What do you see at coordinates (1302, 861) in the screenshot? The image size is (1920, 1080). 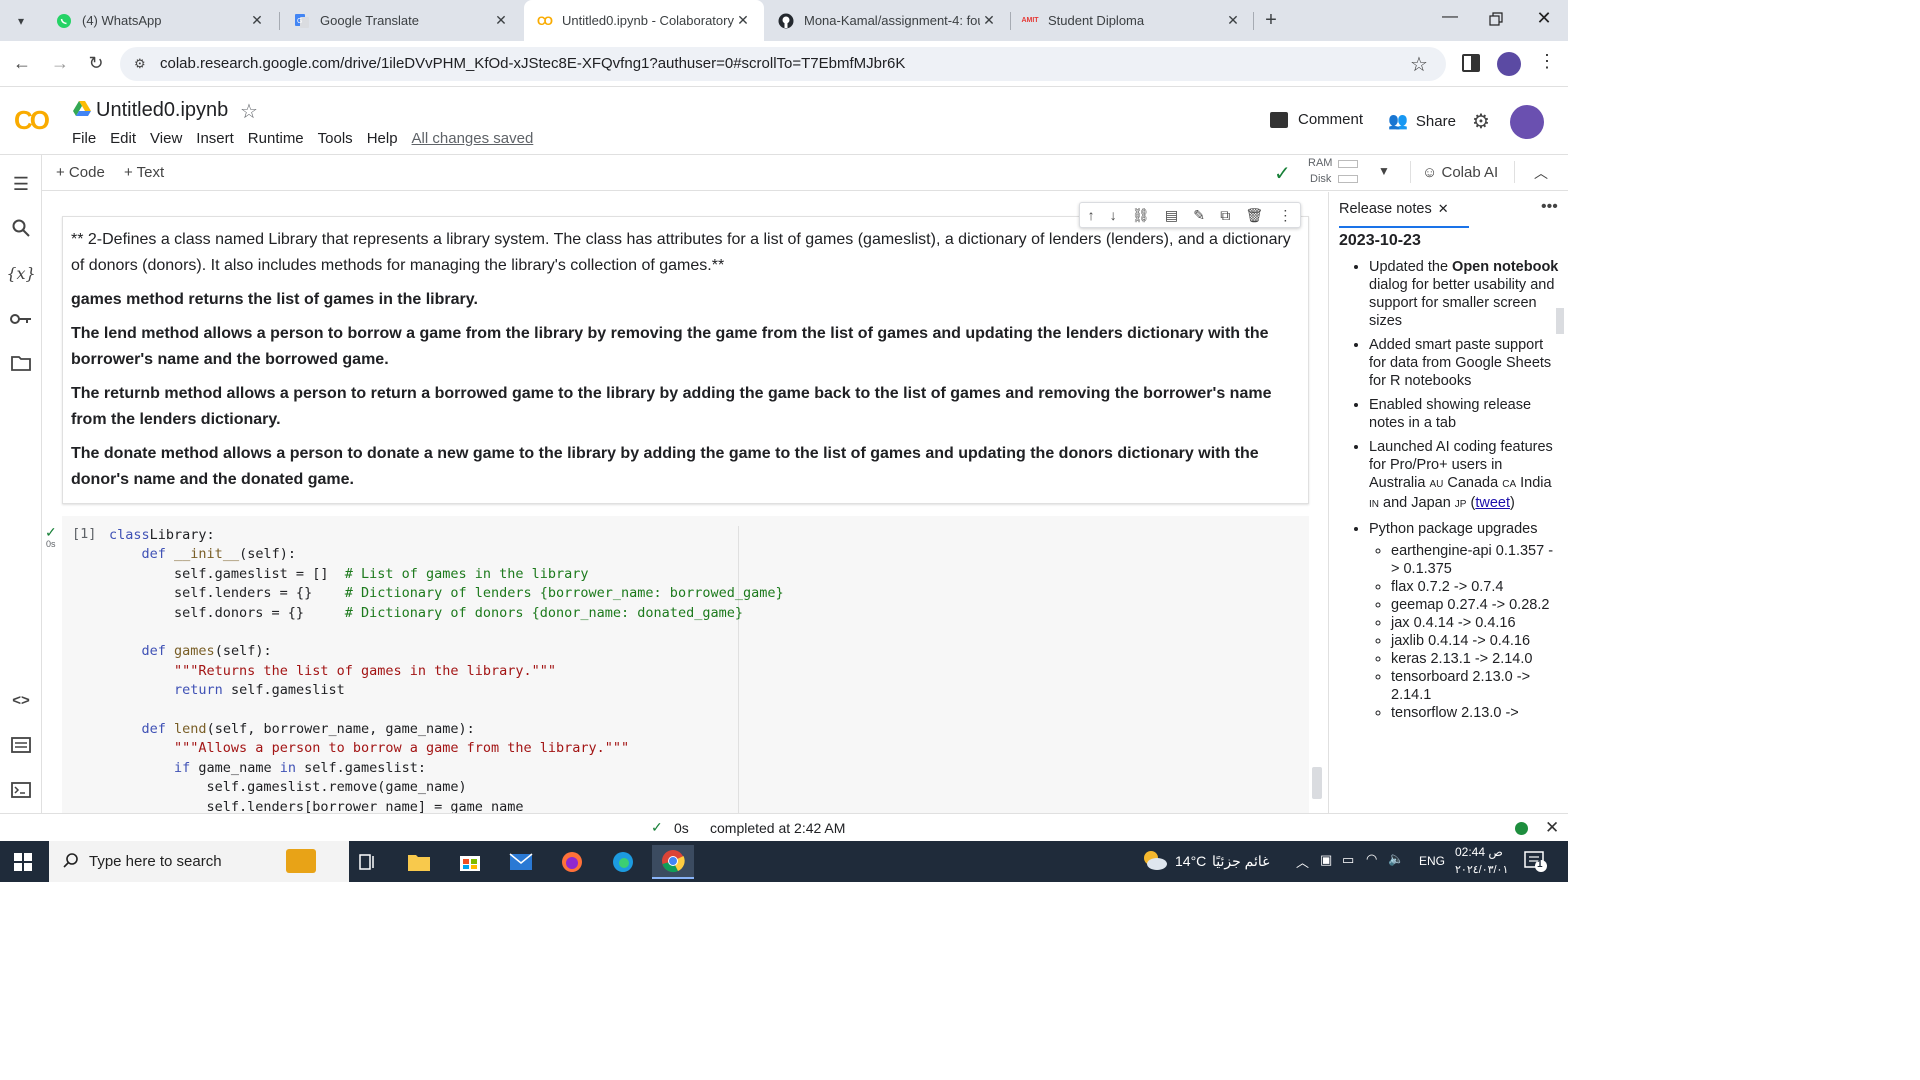 I see `tray-chevron-up-icon: ︿` at bounding box center [1302, 861].